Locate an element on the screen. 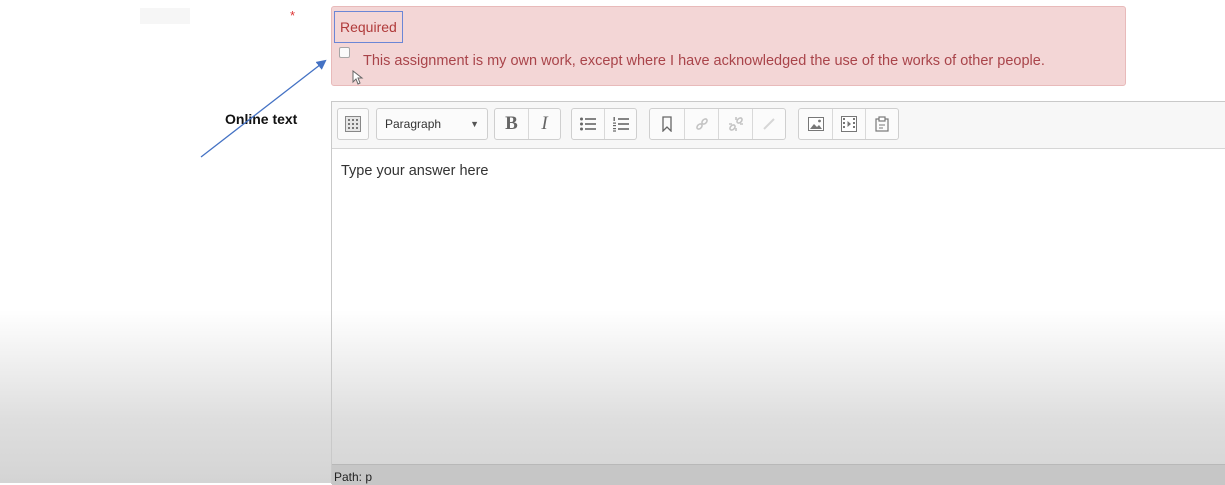 This screenshot has width=1225, height=485. emoticon-button is located at coordinates (768, 124).